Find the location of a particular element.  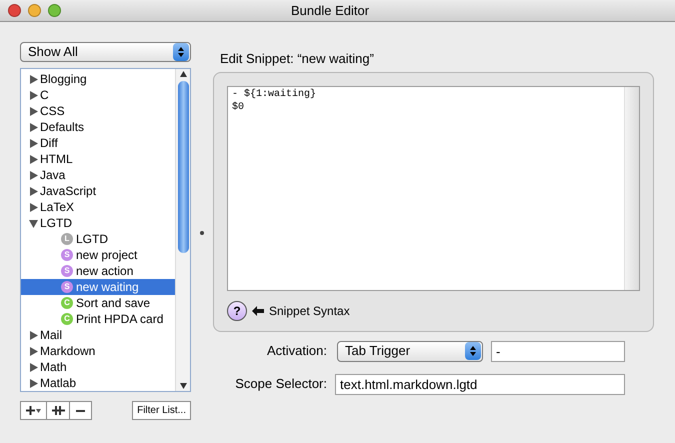

remove-button is located at coordinates (81, 410).